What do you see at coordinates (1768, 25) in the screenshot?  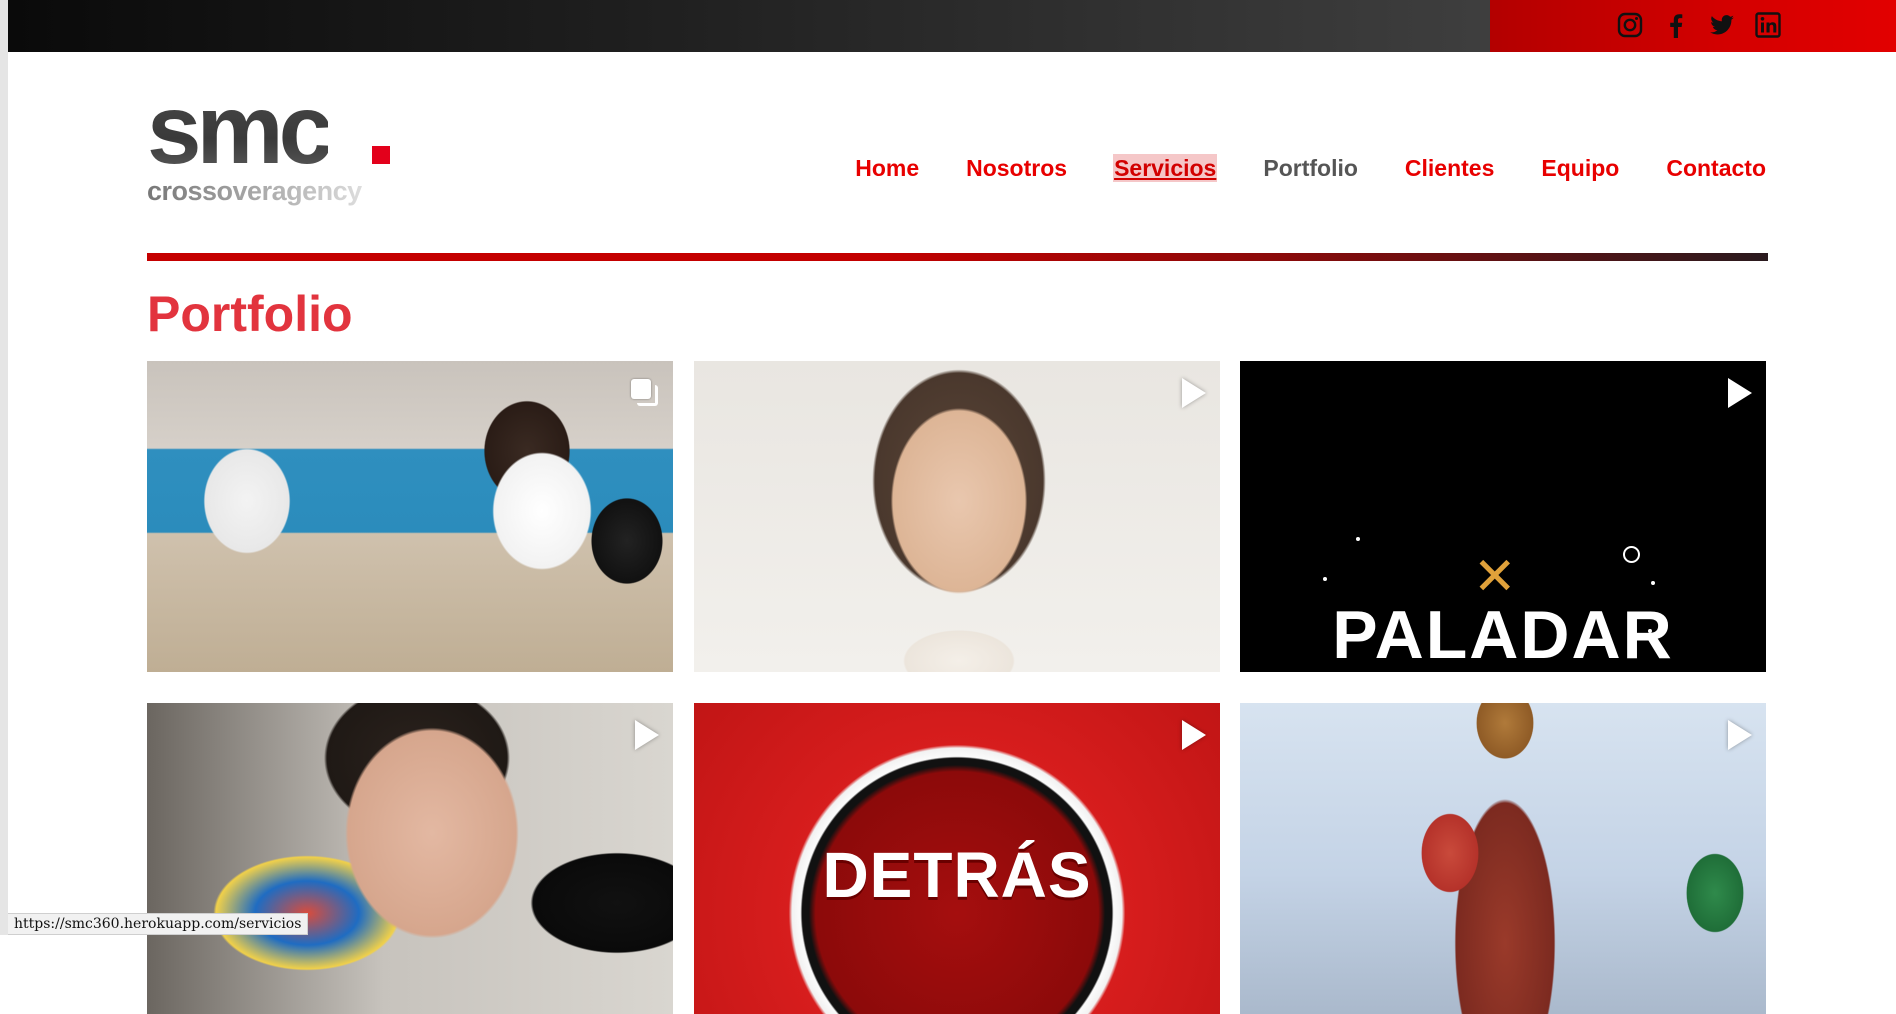 I see `linkedin-icon` at bounding box center [1768, 25].